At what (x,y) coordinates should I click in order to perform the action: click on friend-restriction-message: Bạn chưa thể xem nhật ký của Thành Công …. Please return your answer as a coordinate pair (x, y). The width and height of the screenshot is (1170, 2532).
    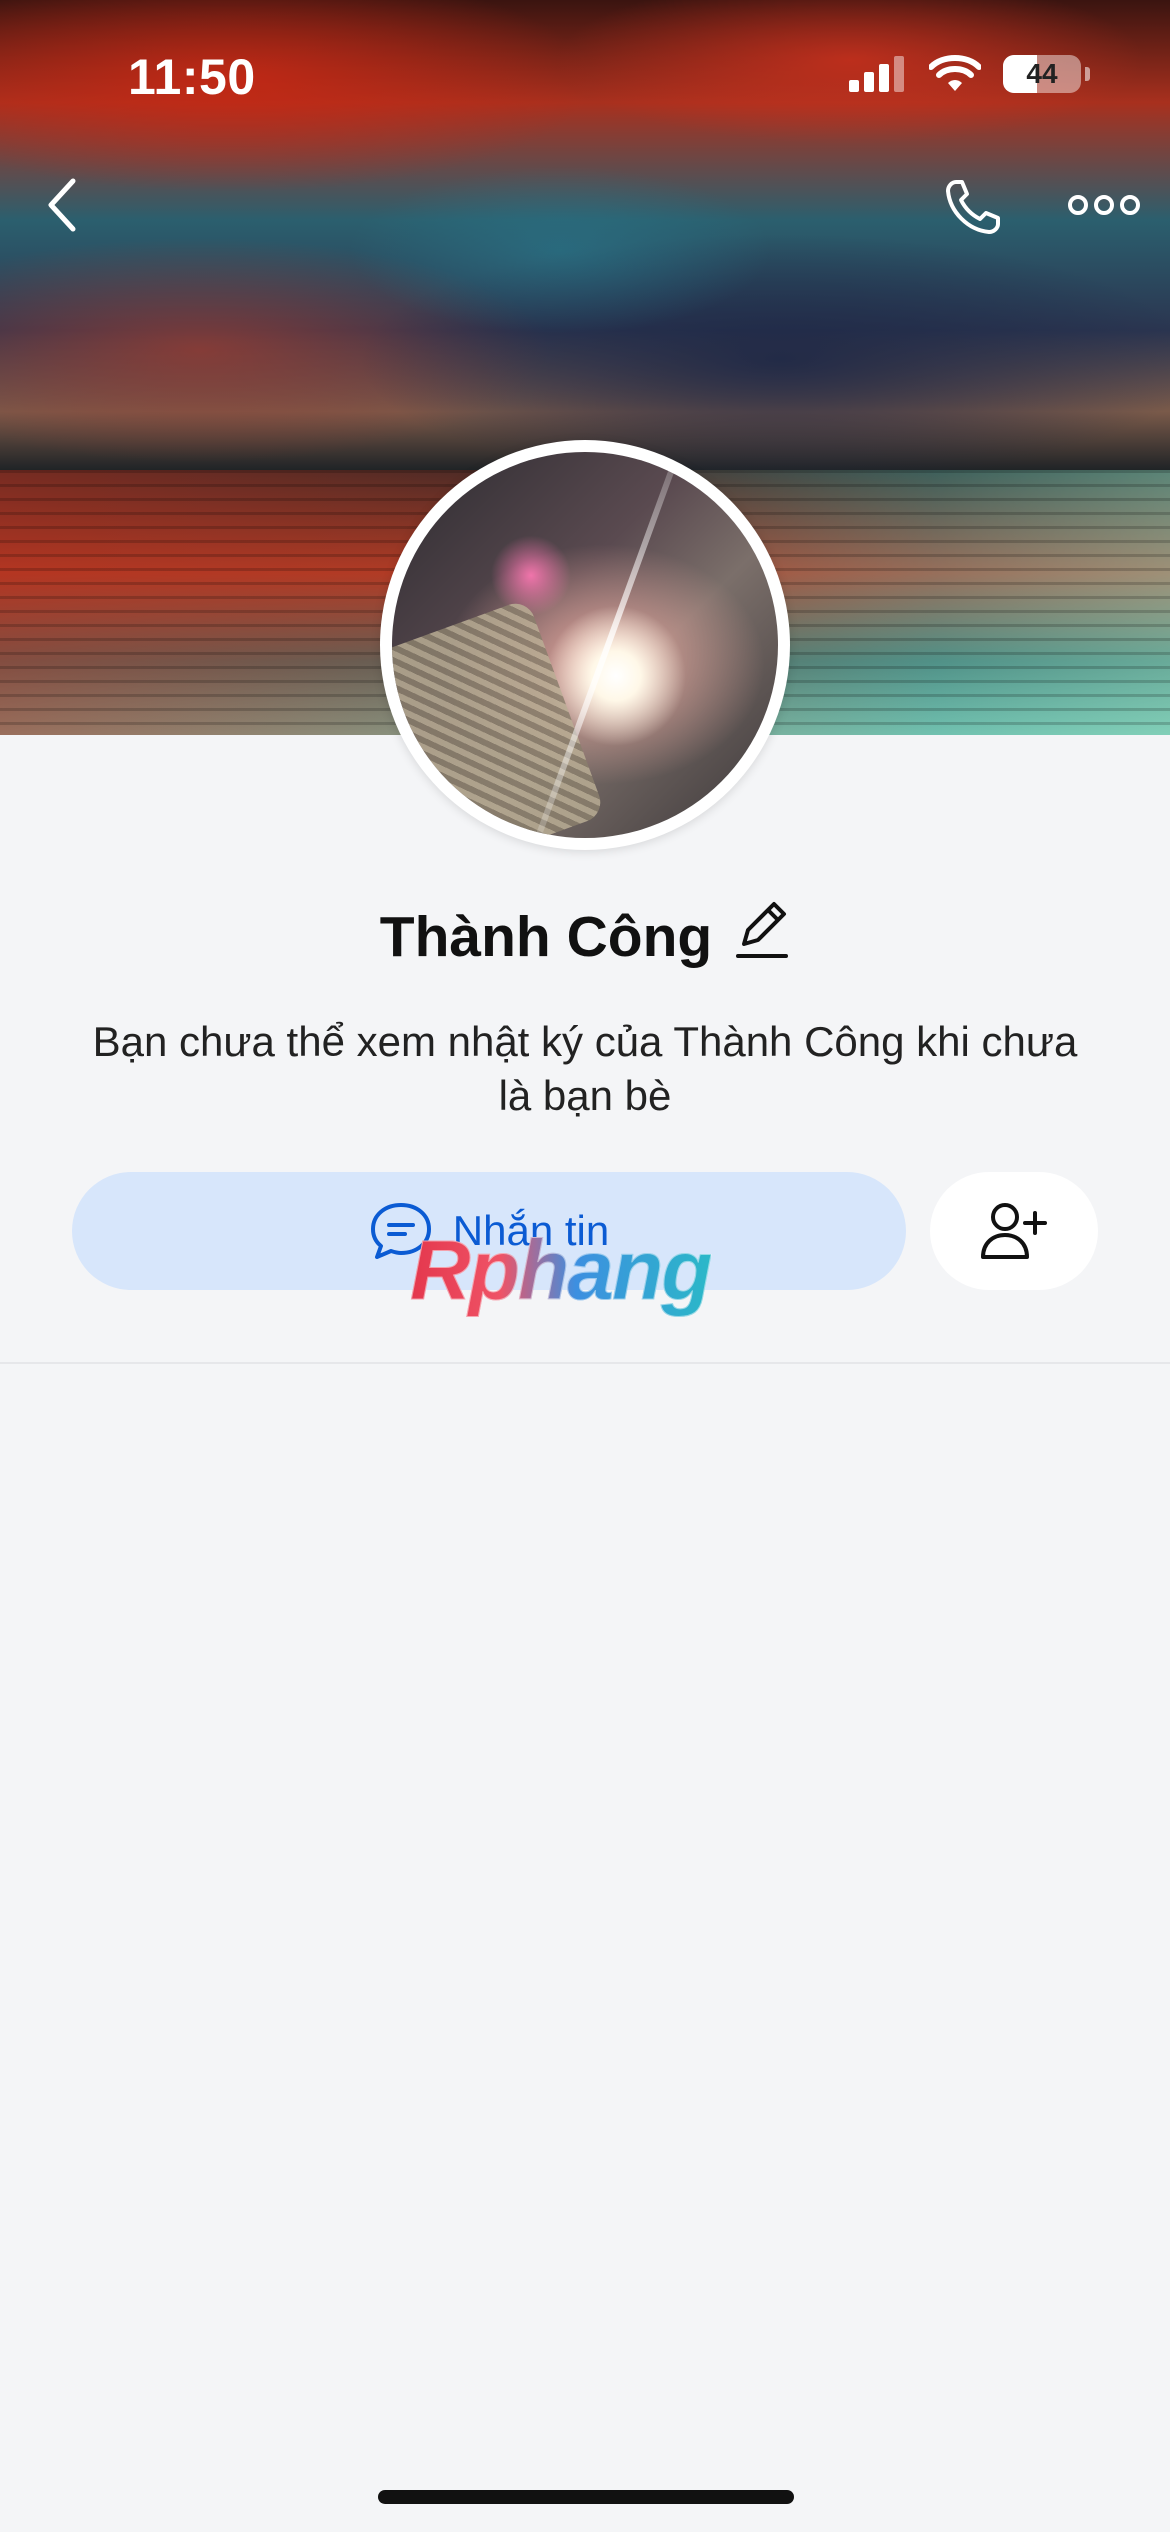
    Looking at the image, I should click on (585, 1068).